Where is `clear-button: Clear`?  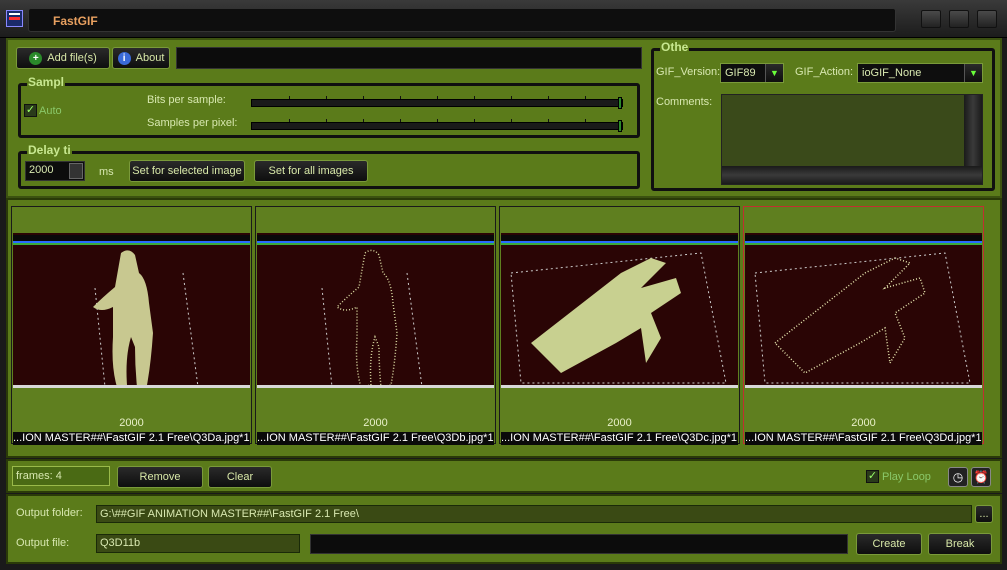 clear-button: Clear is located at coordinates (240, 477).